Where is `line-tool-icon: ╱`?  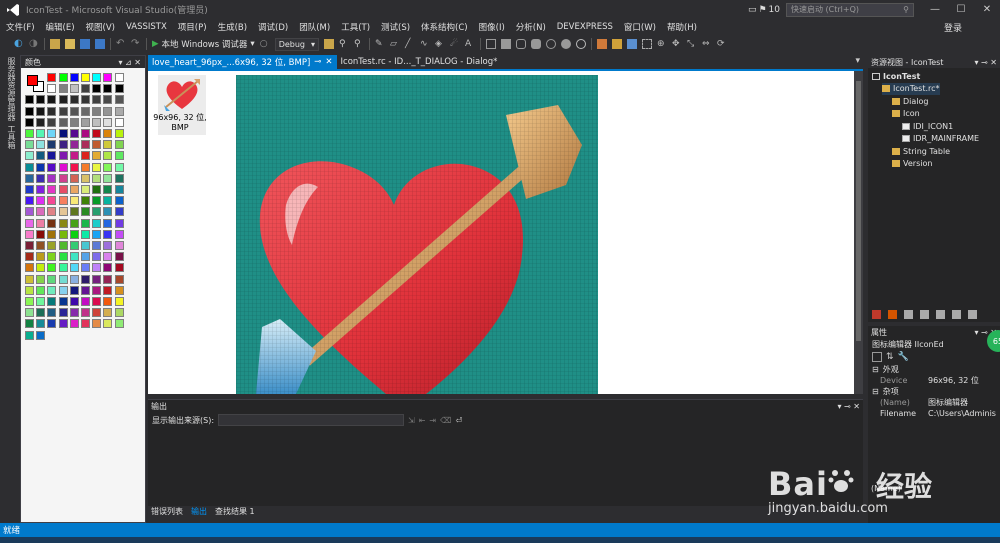 line-tool-icon: ╱ is located at coordinates (410, 44).